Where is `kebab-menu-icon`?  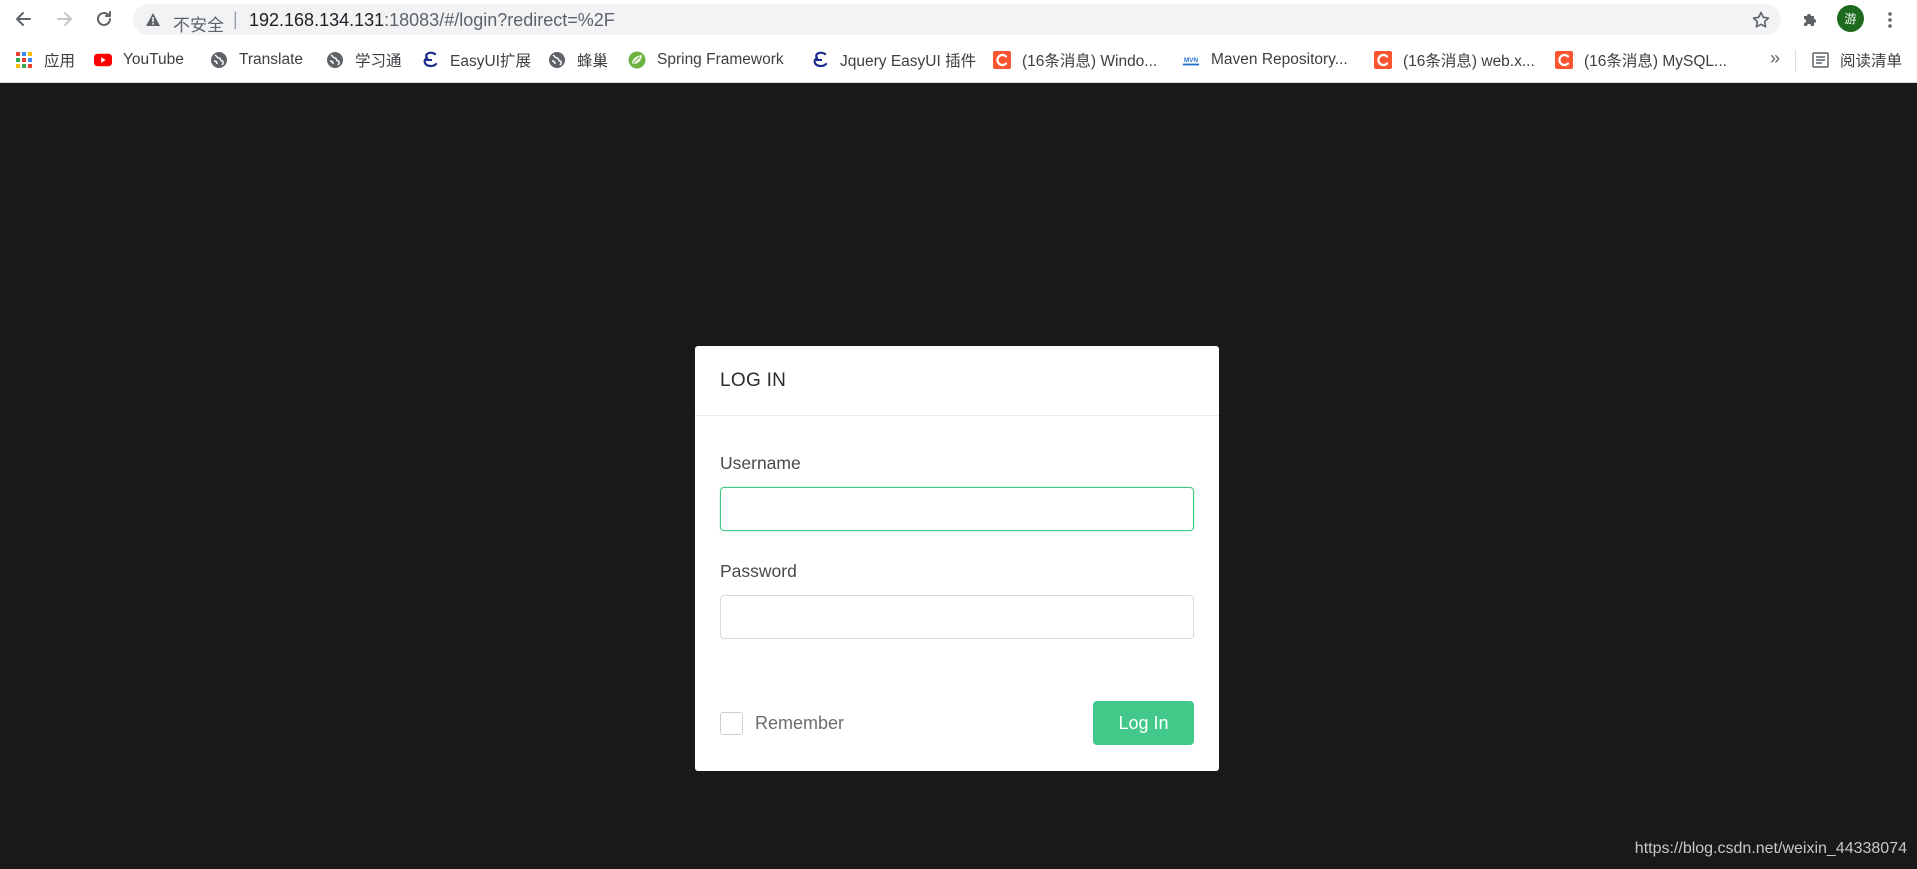 kebab-menu-icon is located at coordinates (1890, 20).